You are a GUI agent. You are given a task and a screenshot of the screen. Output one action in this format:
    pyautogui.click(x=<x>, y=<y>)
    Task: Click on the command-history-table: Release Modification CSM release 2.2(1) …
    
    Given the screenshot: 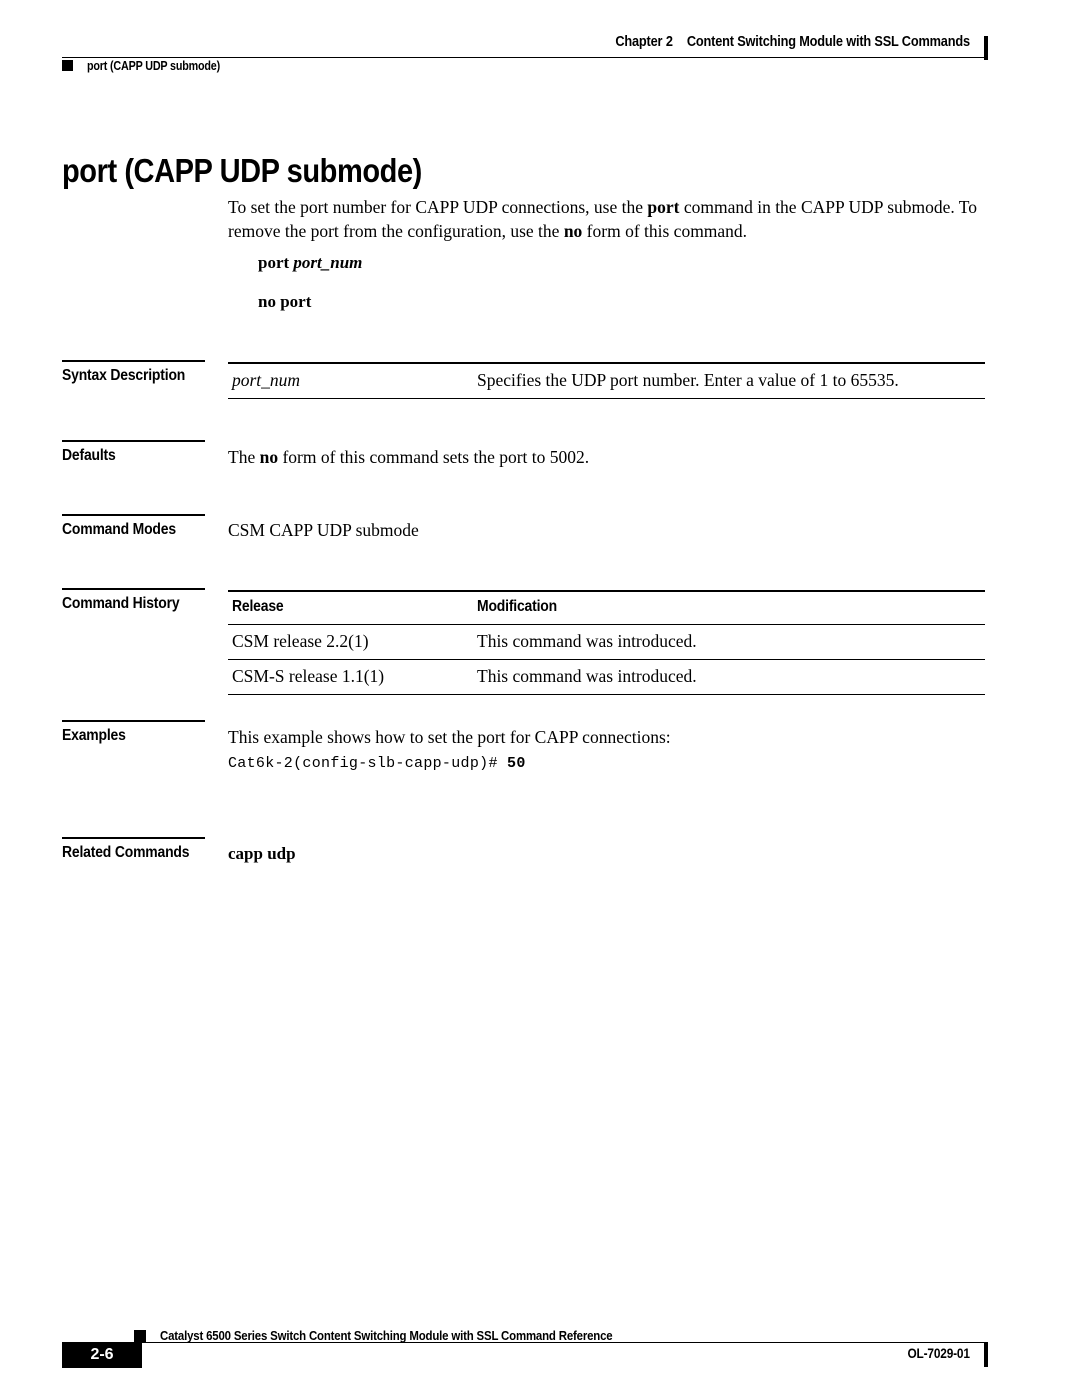 What is the action you would take?
    pyautogui.click(x=606, y=642)
    